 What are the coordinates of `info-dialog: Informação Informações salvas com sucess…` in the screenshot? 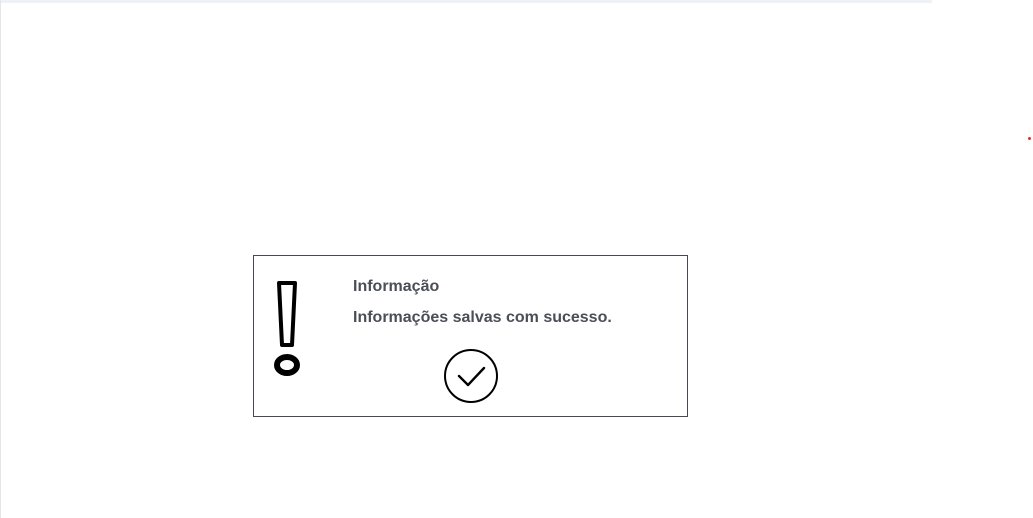 It's located at (470, 336).